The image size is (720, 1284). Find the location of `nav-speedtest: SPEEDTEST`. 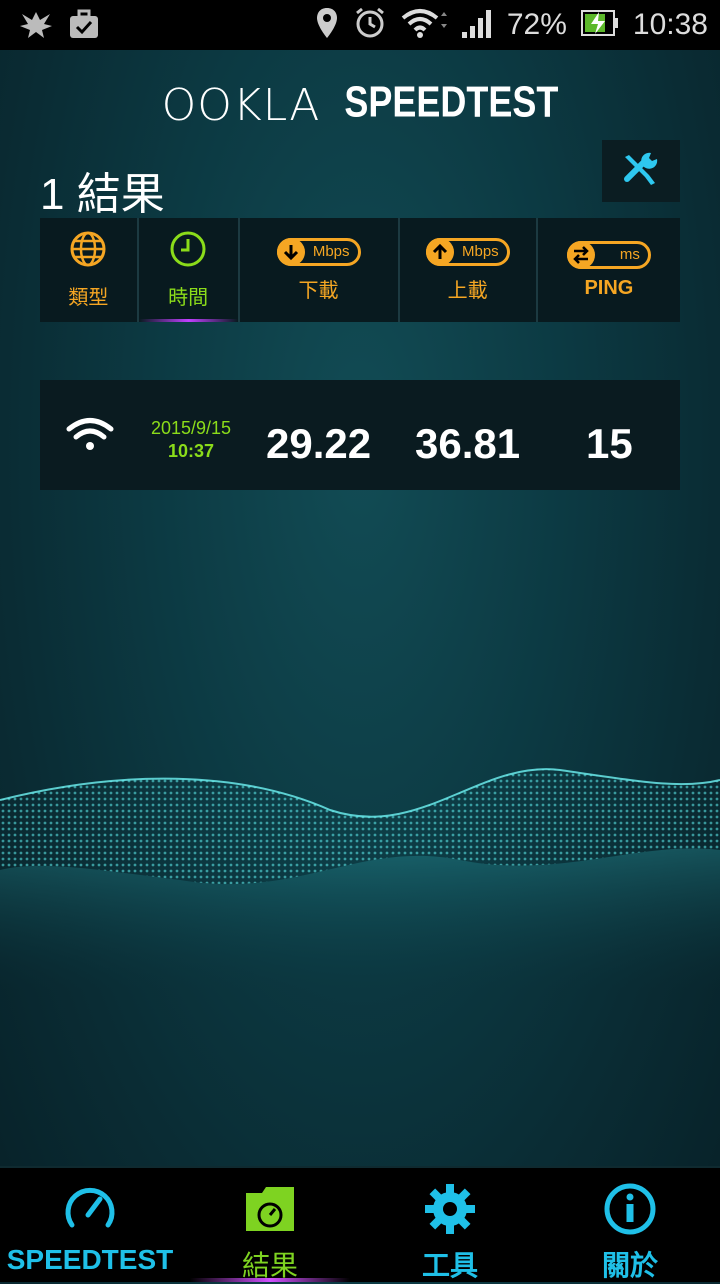

nav-speedtest: SPEEDTEST is located at coordinates (90, 1225).